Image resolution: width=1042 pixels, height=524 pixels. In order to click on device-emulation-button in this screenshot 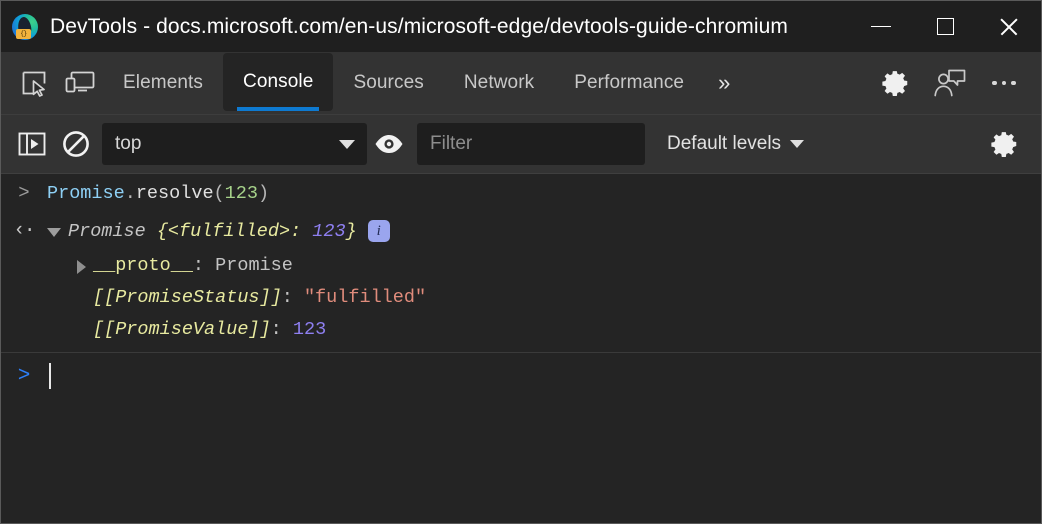, I will do `click(80, 83)`.